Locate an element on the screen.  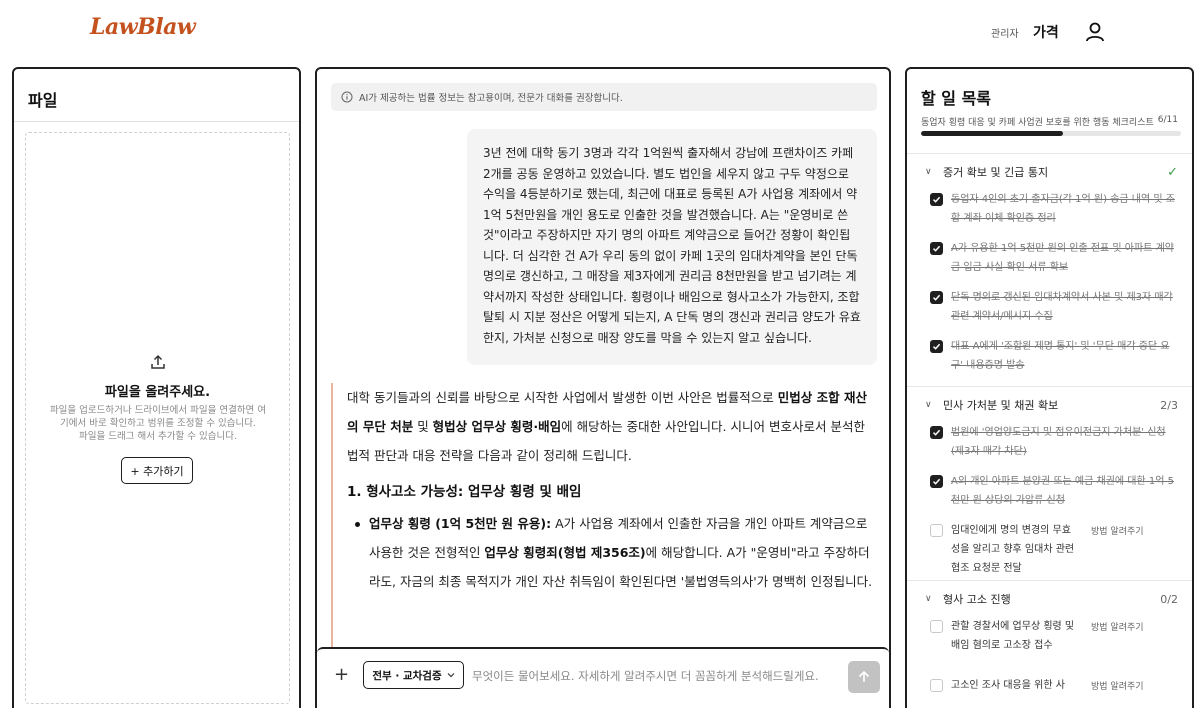
todo-progress-count: 6/11 is located at coordinates (1167, 120).